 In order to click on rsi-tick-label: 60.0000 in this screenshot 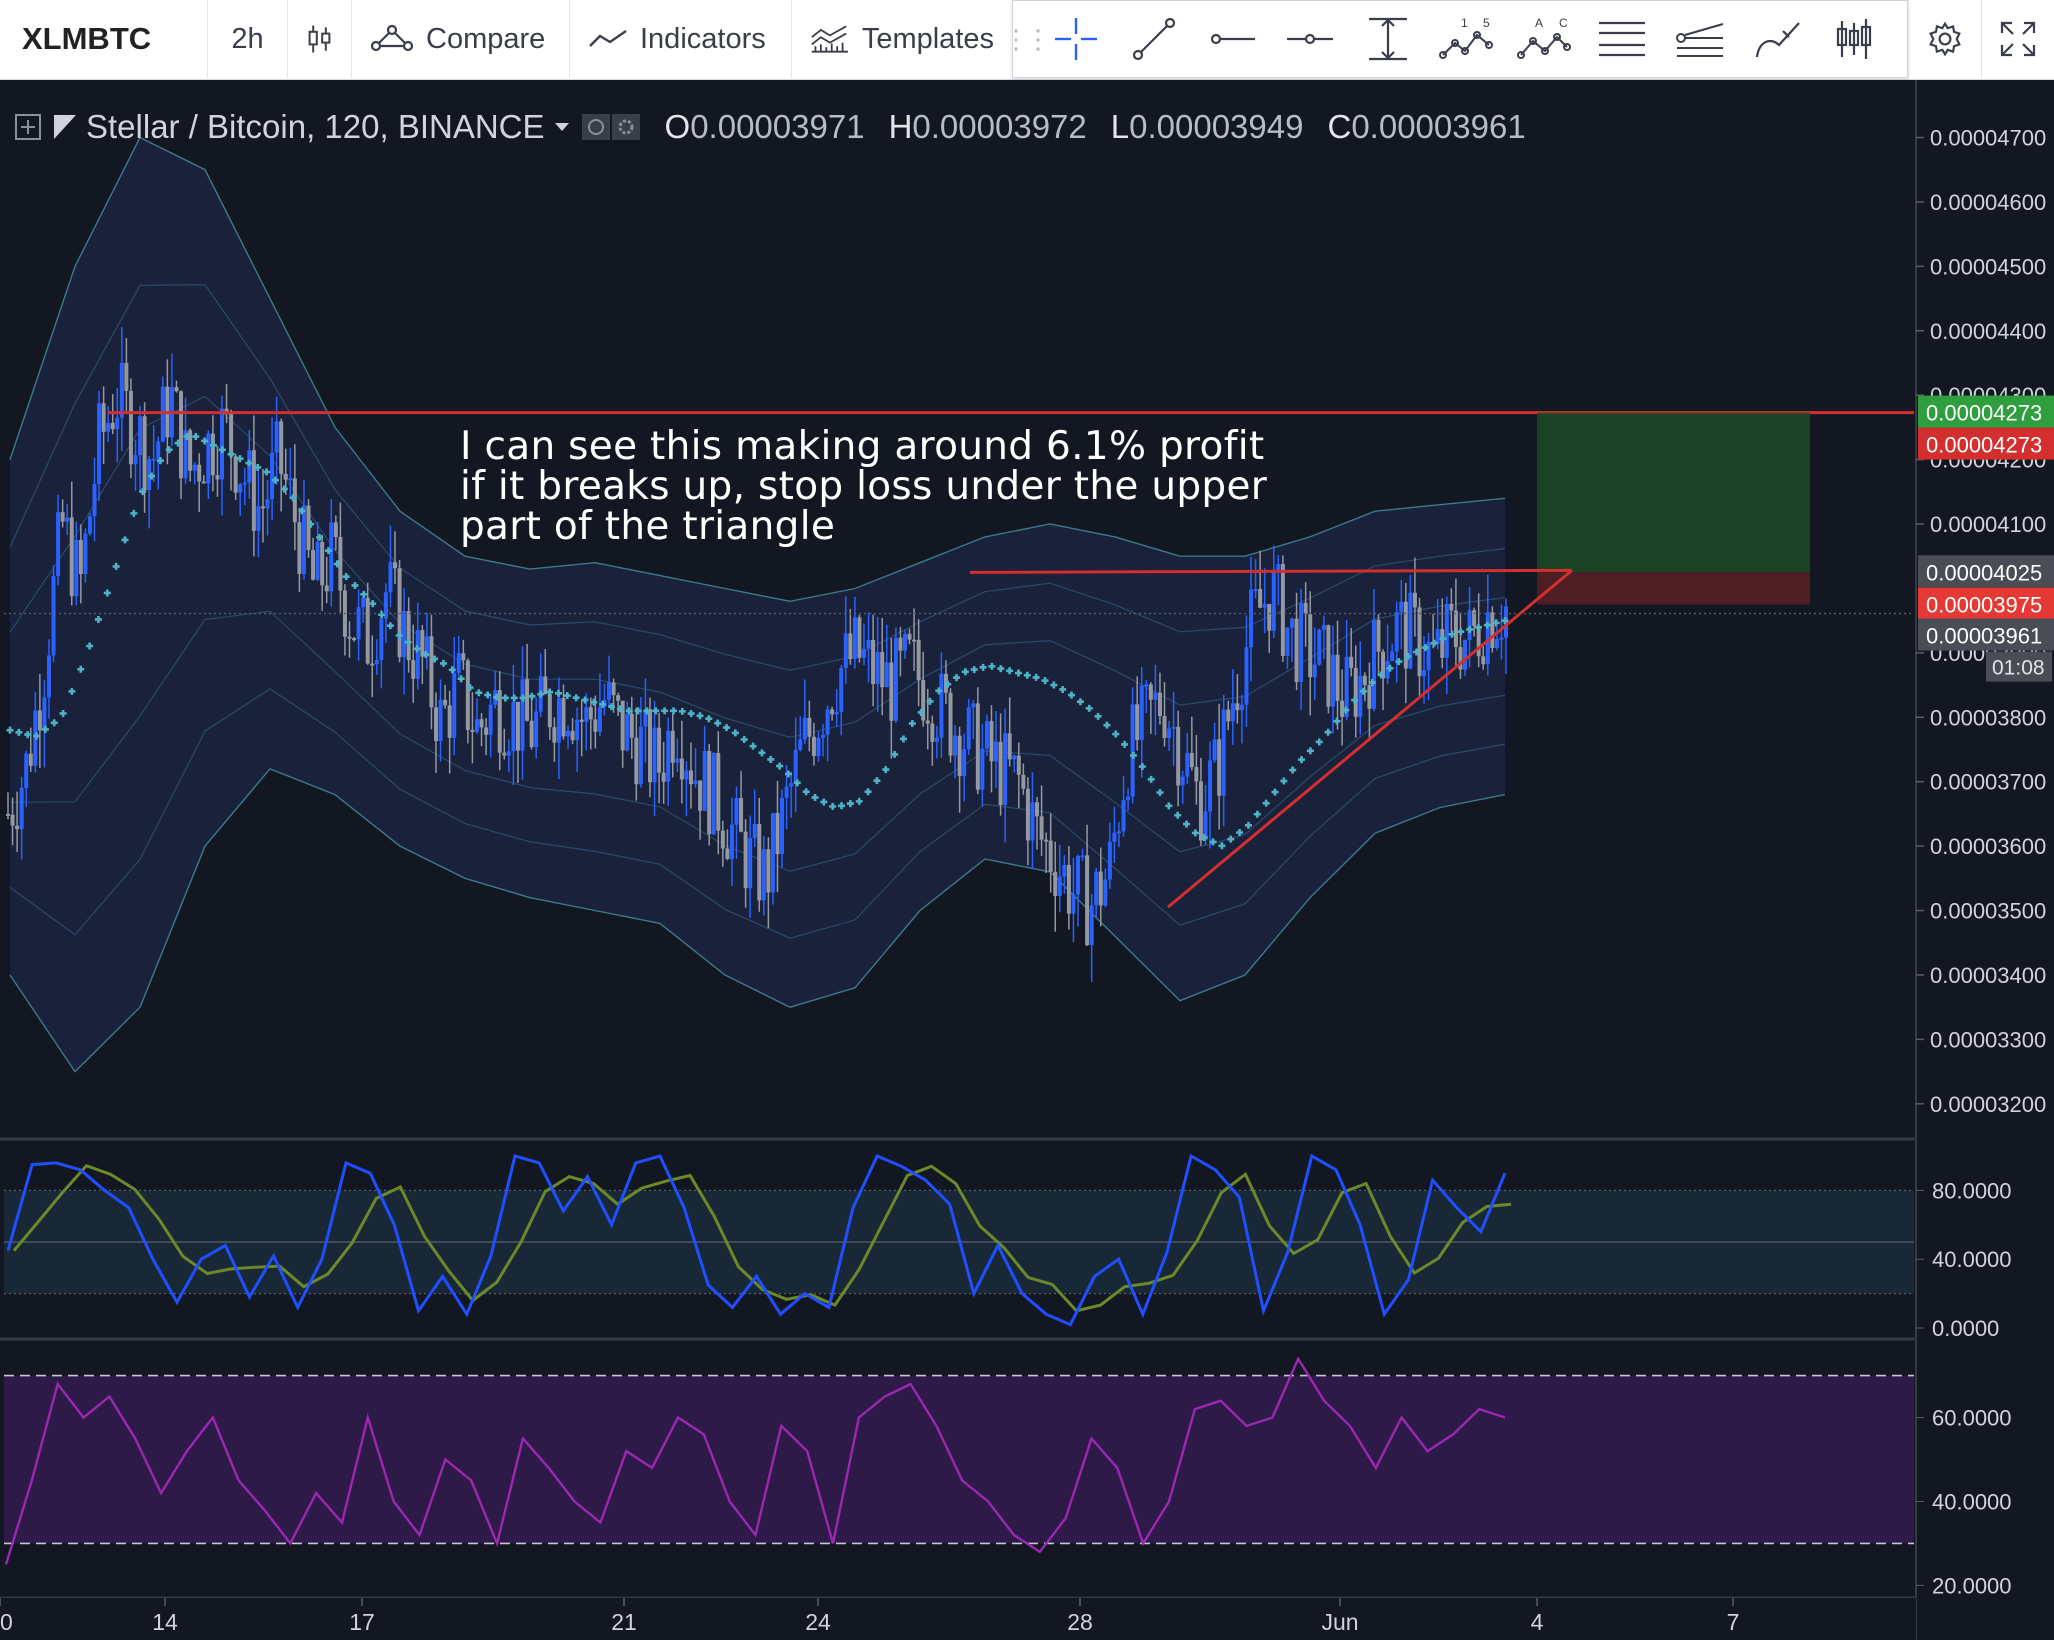, I will do `click(1972, 1418)`.